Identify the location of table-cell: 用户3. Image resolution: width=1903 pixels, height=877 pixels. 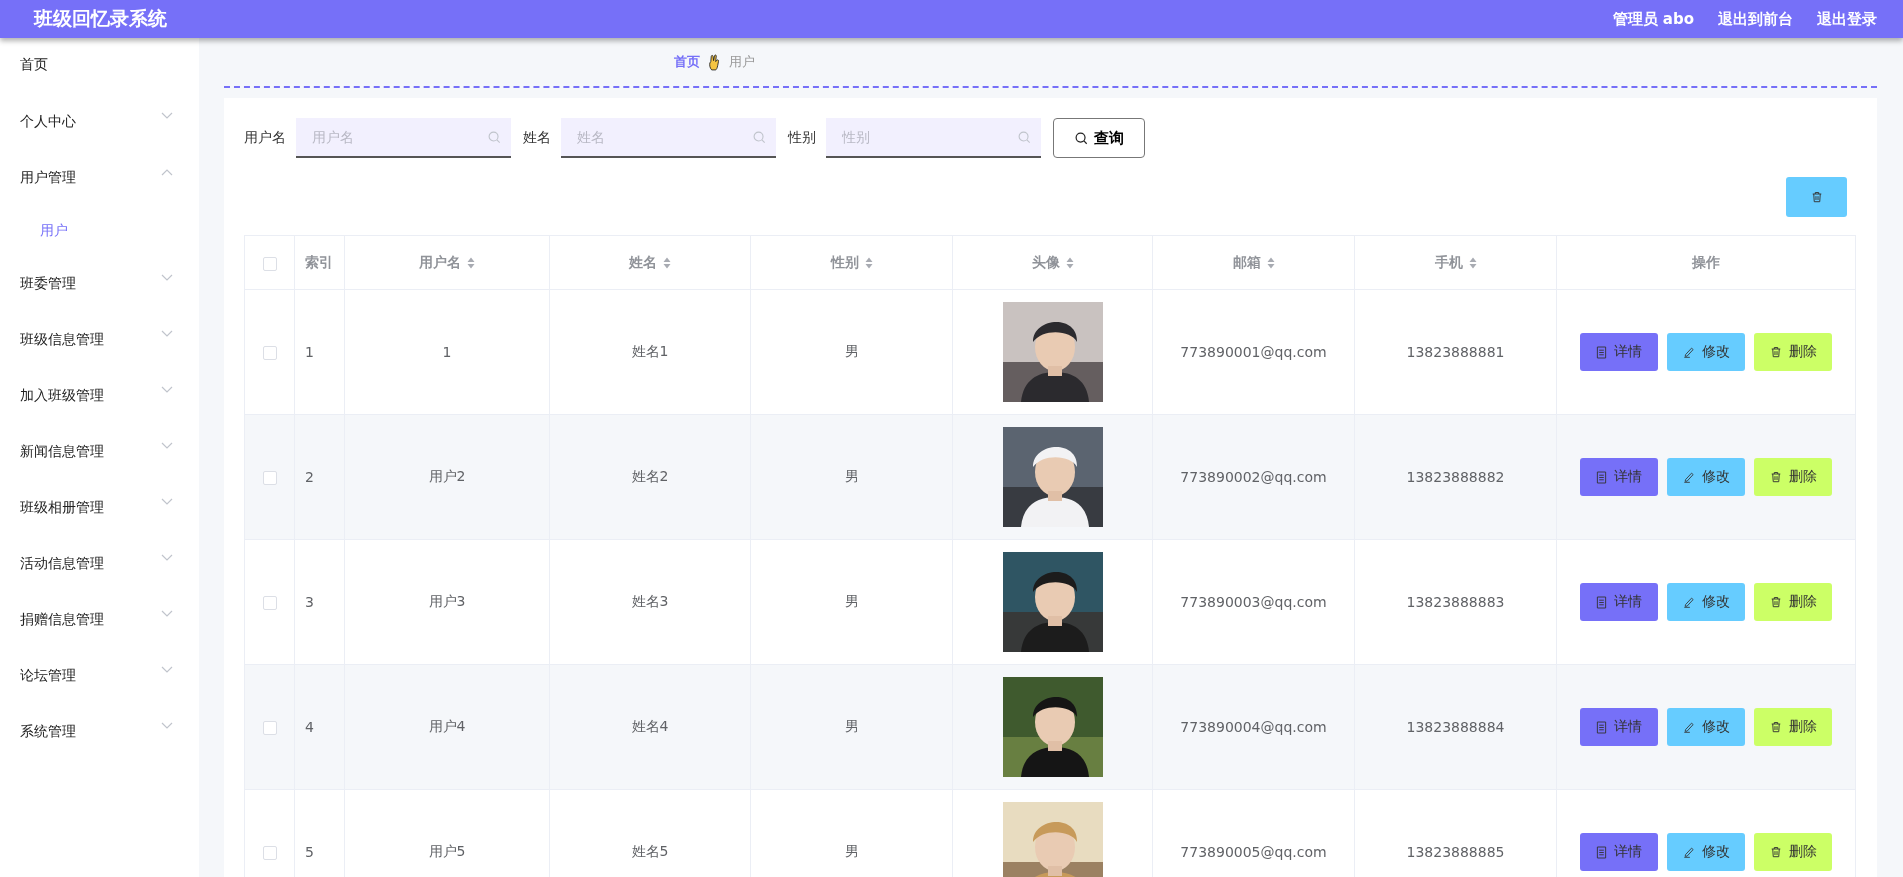
(447, 601).